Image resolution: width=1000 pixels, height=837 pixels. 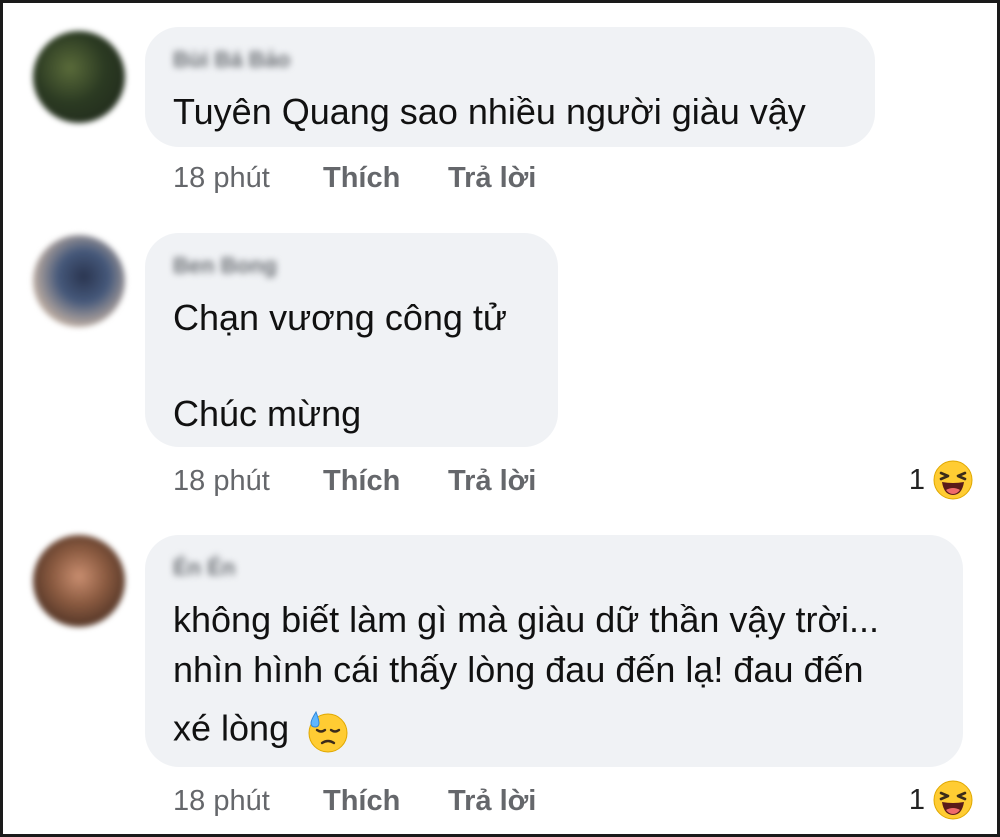 What do you see at coordinates (231, 60) in the screenshot?
I see `comment-author: Bùi Bá Bảo` at bounding box center [231, 60].